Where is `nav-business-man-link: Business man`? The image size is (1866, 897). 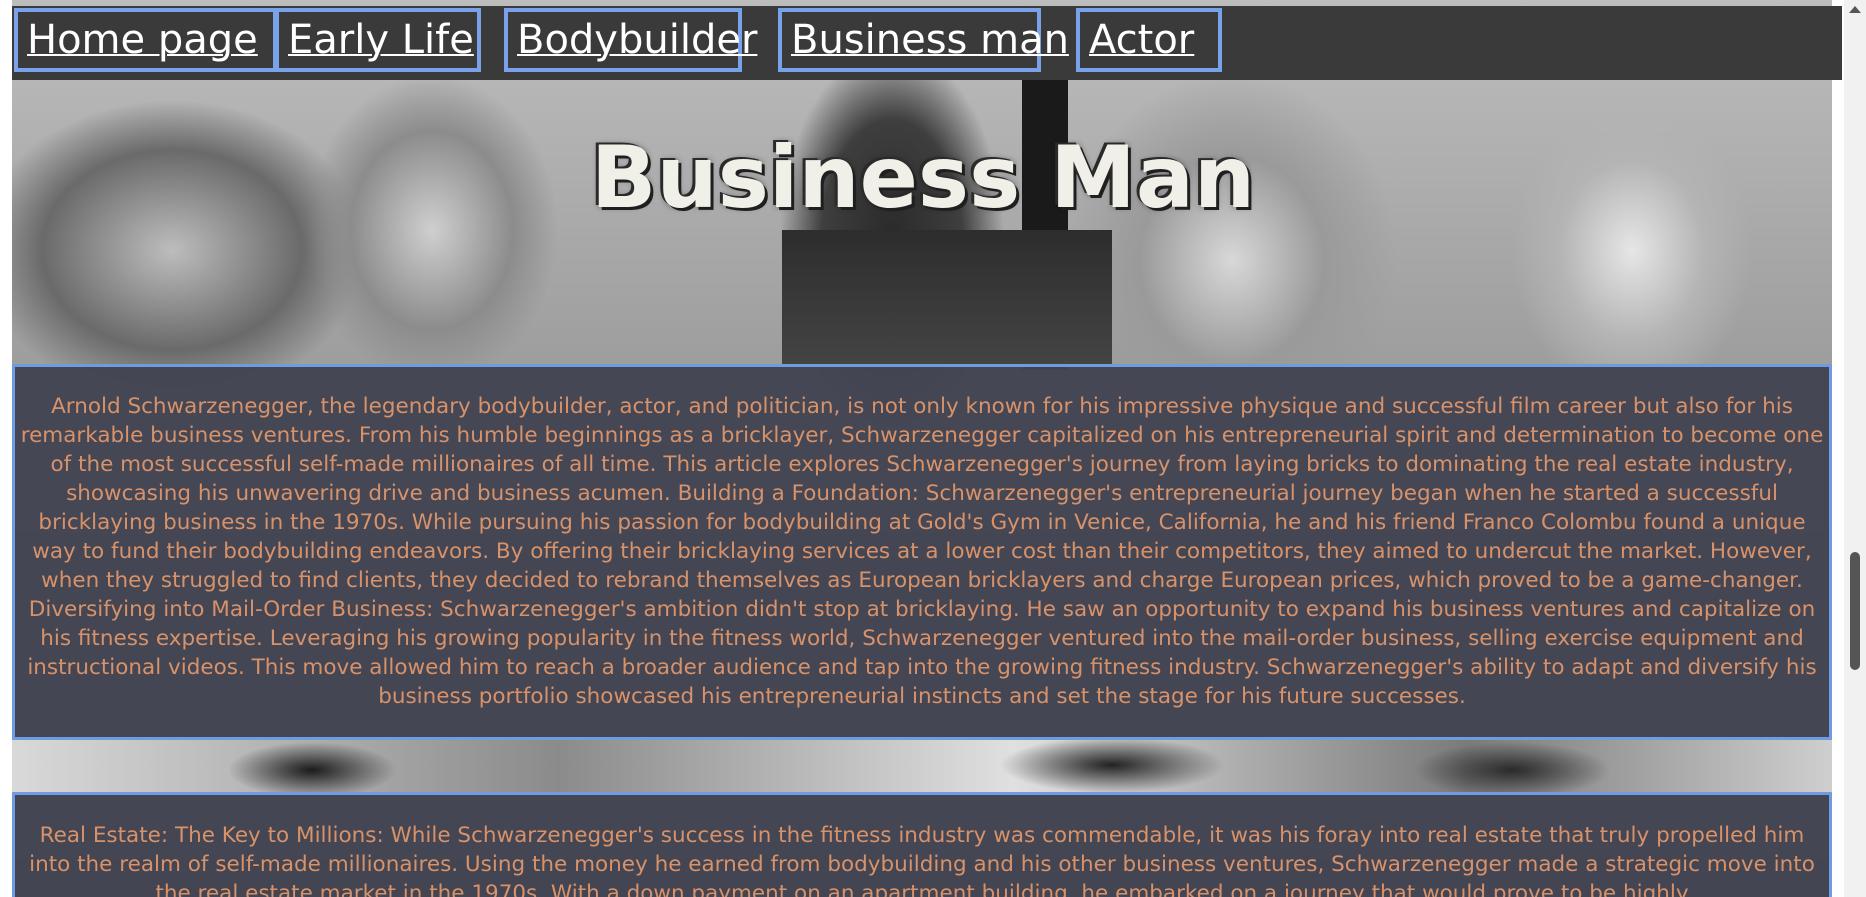
nav-business-man-link: Business man is located at coordinates (923, 40).